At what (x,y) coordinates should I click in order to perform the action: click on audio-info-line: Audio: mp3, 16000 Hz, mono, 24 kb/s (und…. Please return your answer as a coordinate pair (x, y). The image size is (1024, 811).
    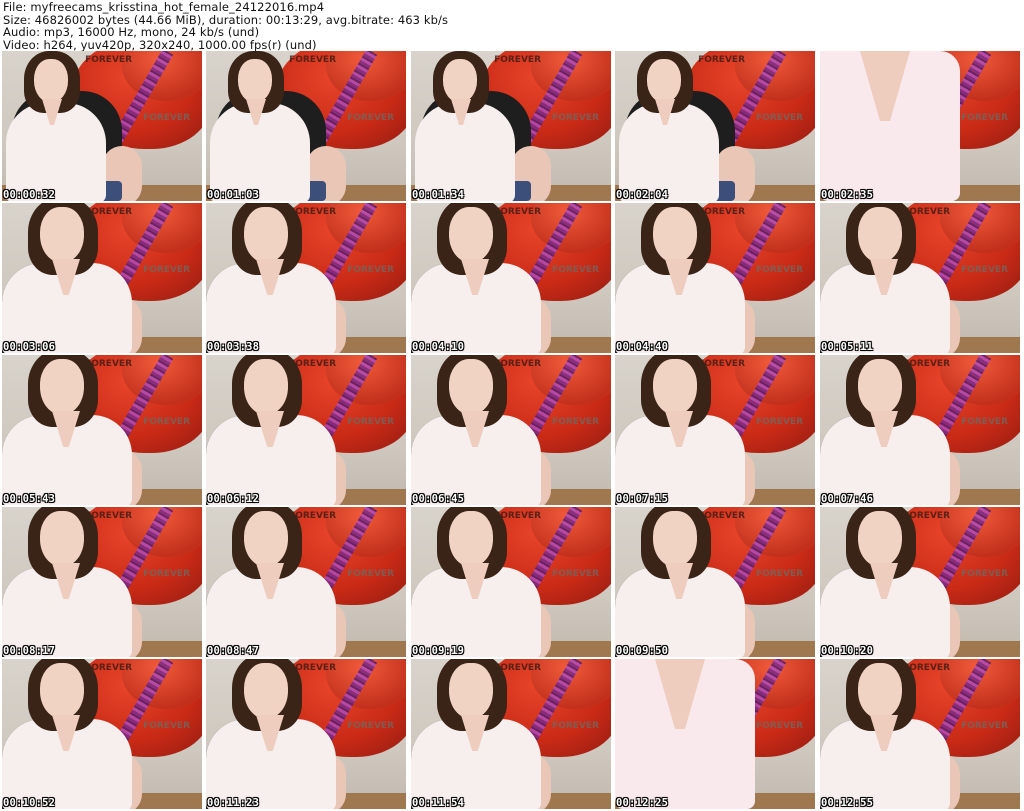
    Looking at the image, I should click on (131, 32).